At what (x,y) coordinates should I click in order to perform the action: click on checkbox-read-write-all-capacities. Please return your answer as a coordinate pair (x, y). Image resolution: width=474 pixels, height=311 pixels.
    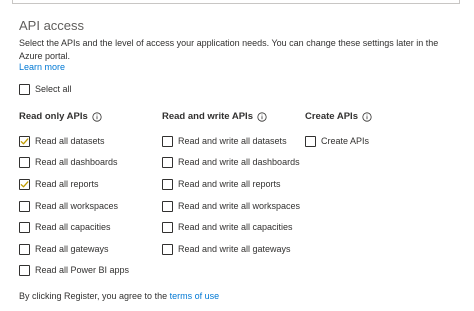
    Looking at the image, I should click on (167, 227).